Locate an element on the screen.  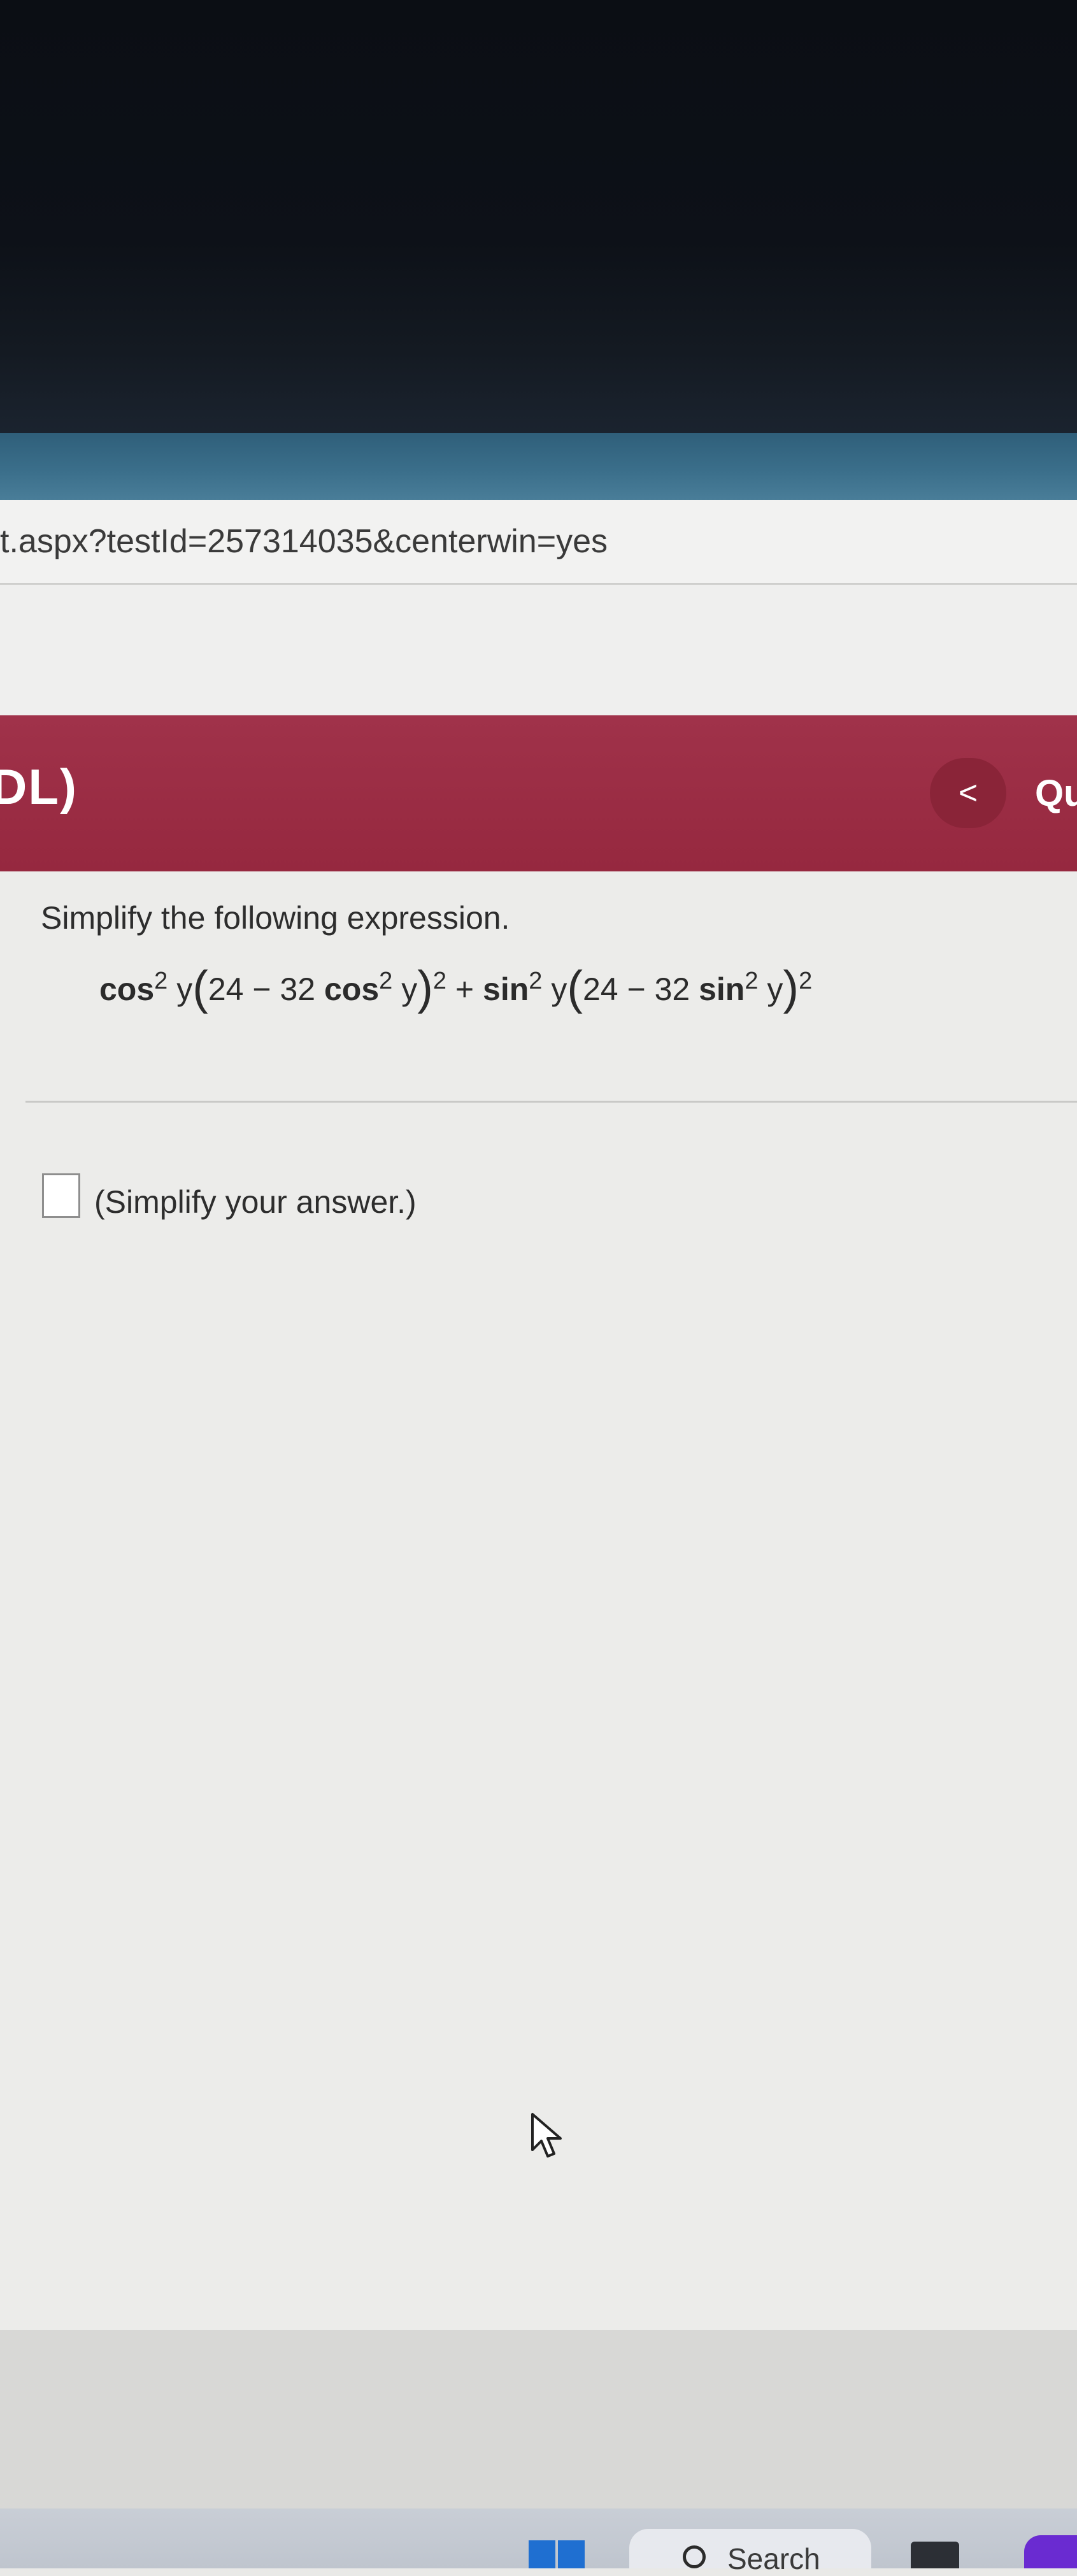
answer-input is located at coordinates (61, 1196).